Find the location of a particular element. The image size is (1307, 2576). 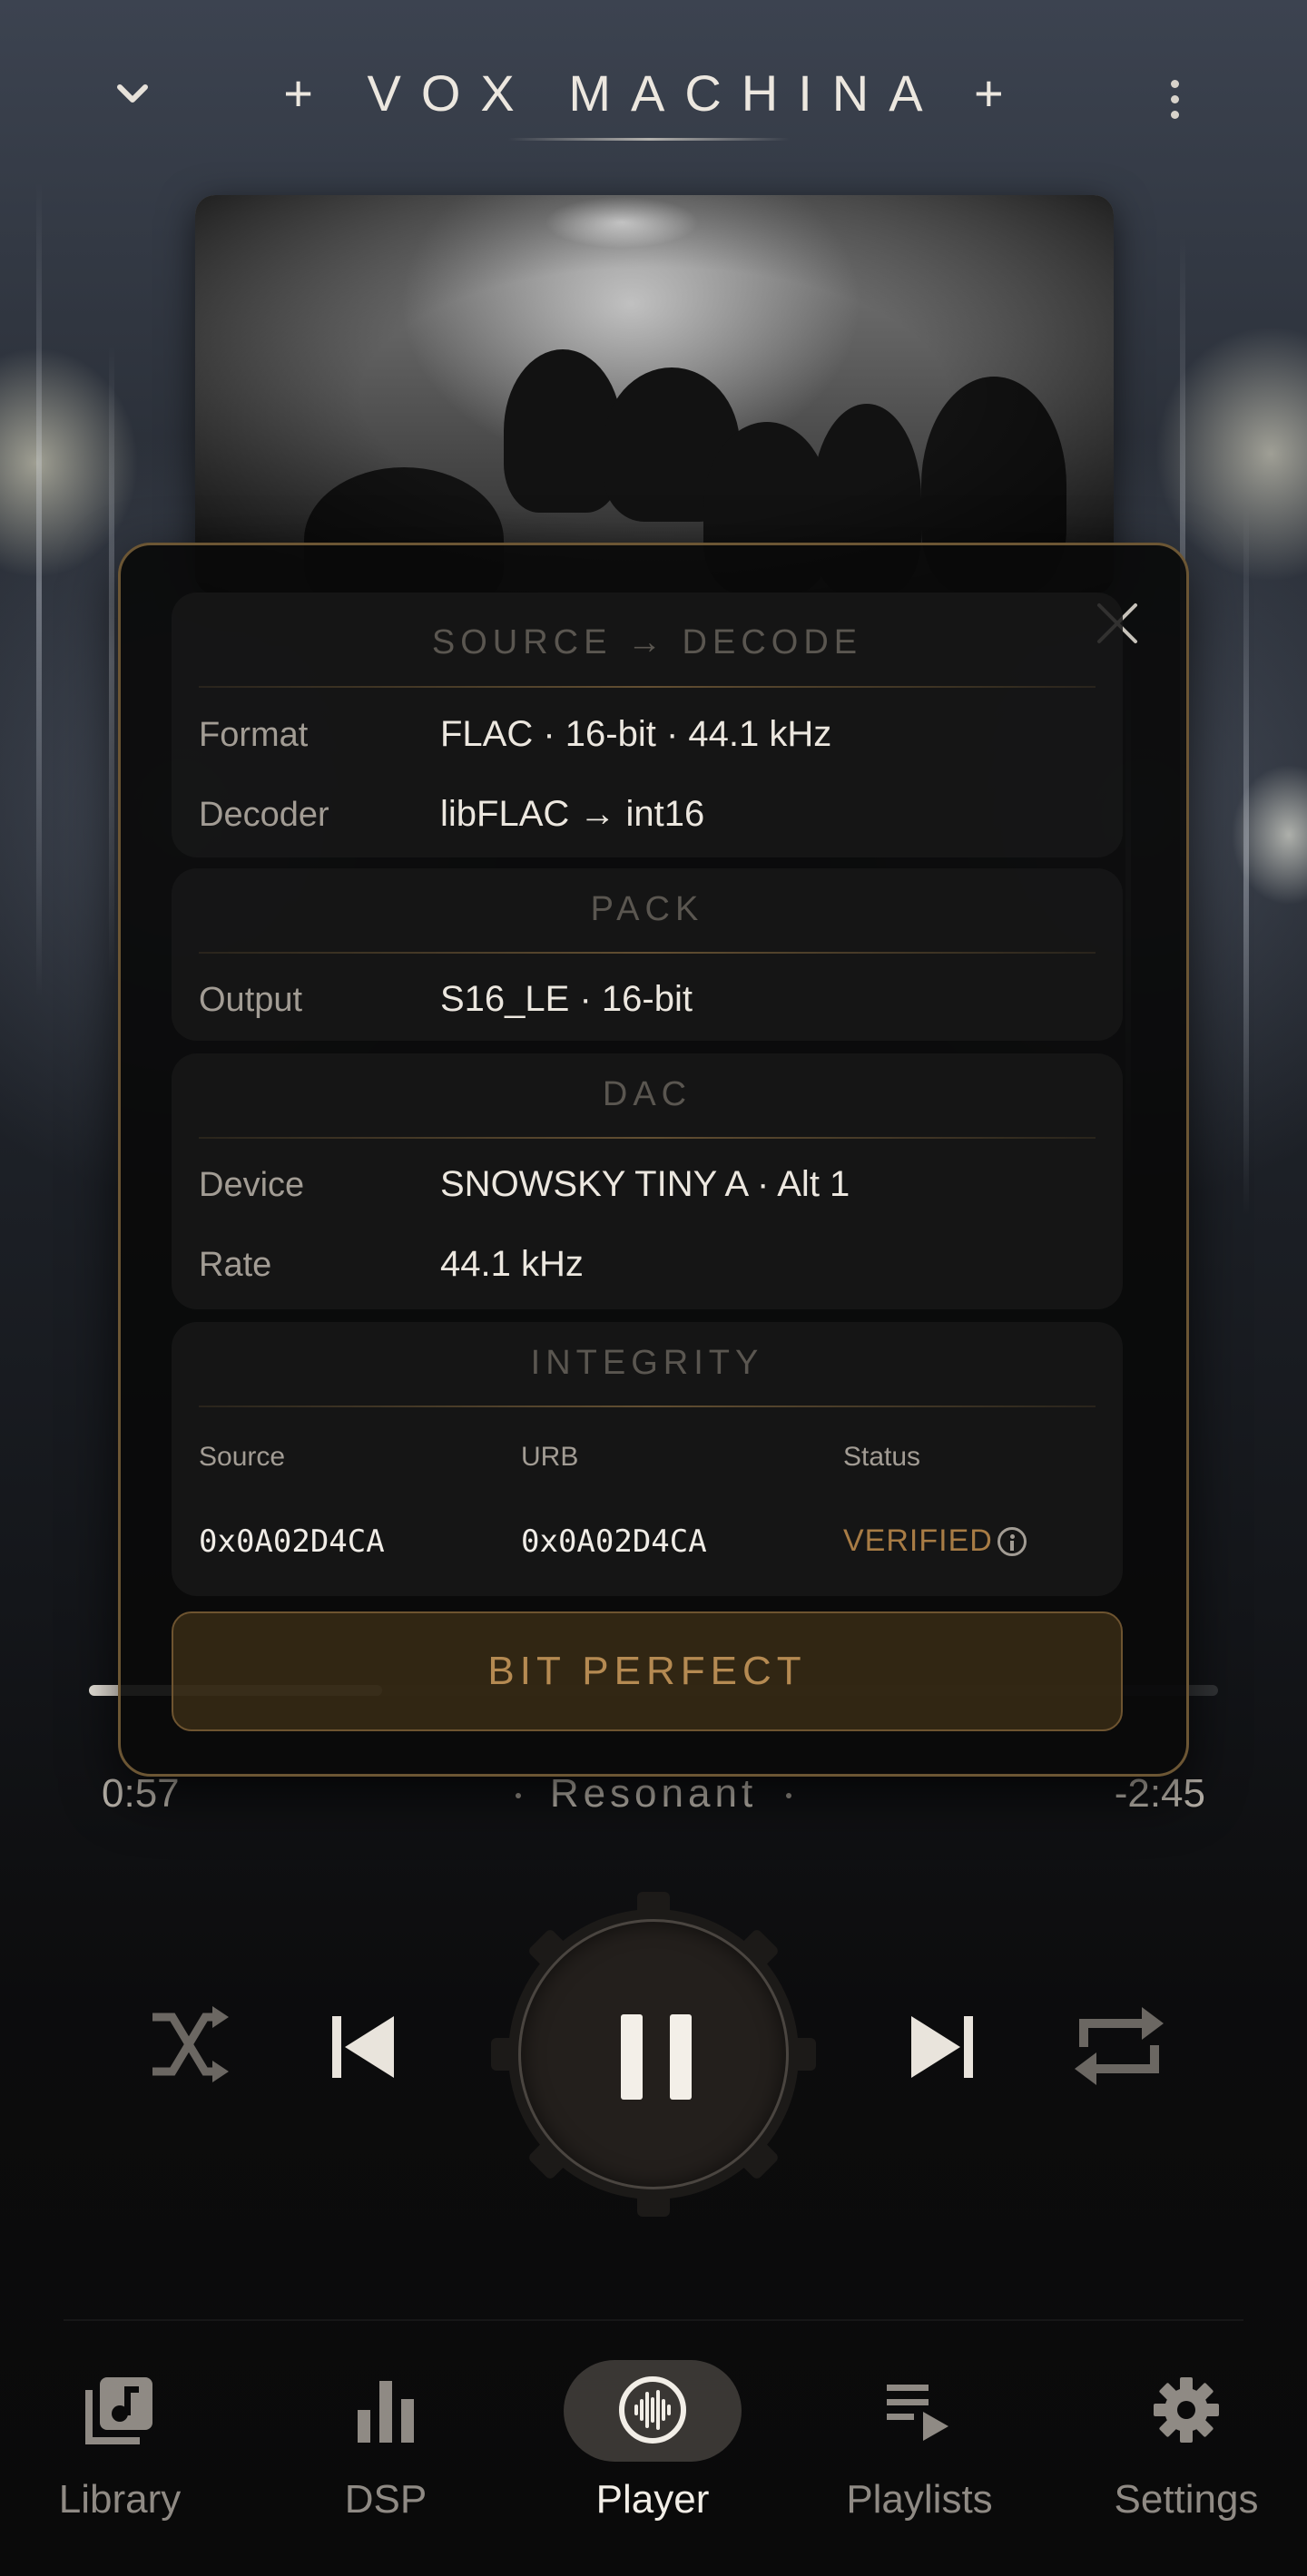

output-label: Output is located at coordinates (251, 1000).